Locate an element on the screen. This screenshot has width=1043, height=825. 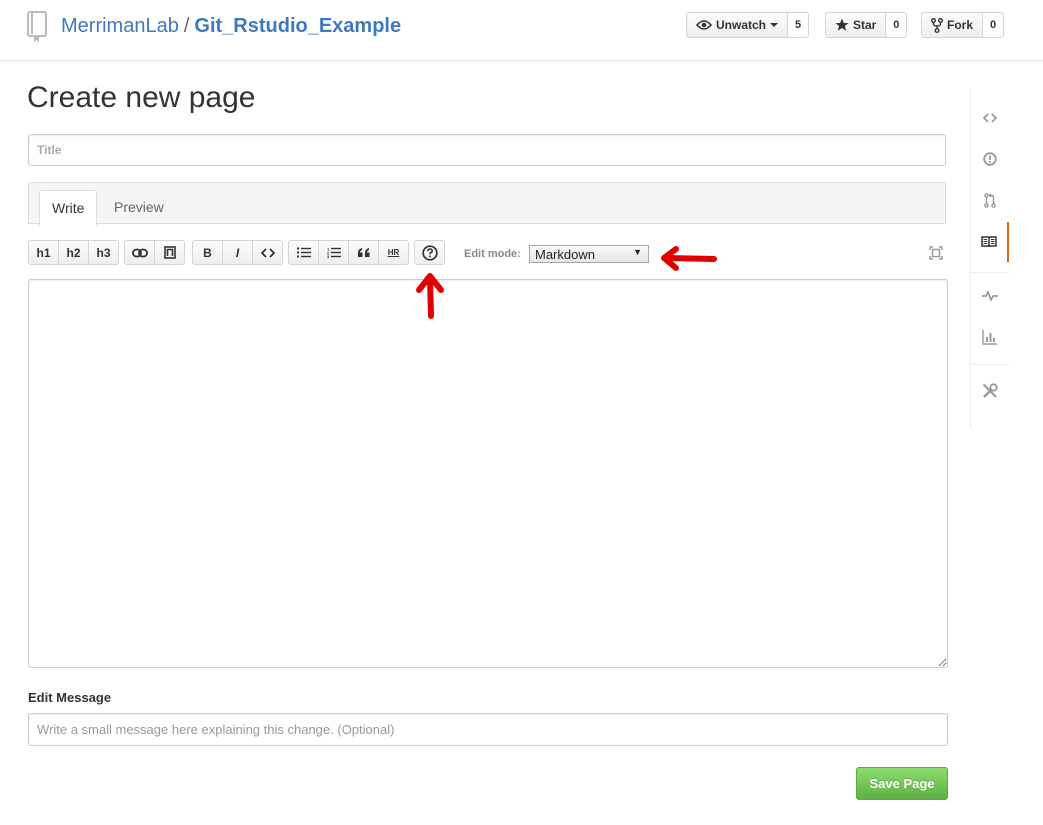
edit-mode-label: Edit mode: is located at coordinates (492, 254).